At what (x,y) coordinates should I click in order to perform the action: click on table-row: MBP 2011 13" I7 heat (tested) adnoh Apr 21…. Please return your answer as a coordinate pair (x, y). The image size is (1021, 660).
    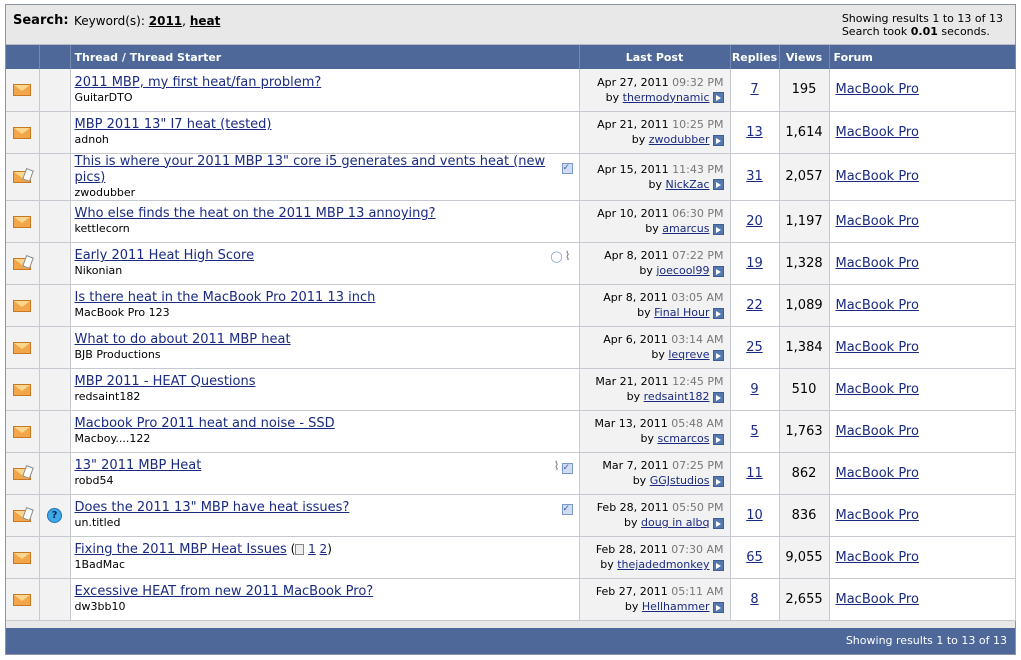
    Looking at the image, I should click on (511, 132).